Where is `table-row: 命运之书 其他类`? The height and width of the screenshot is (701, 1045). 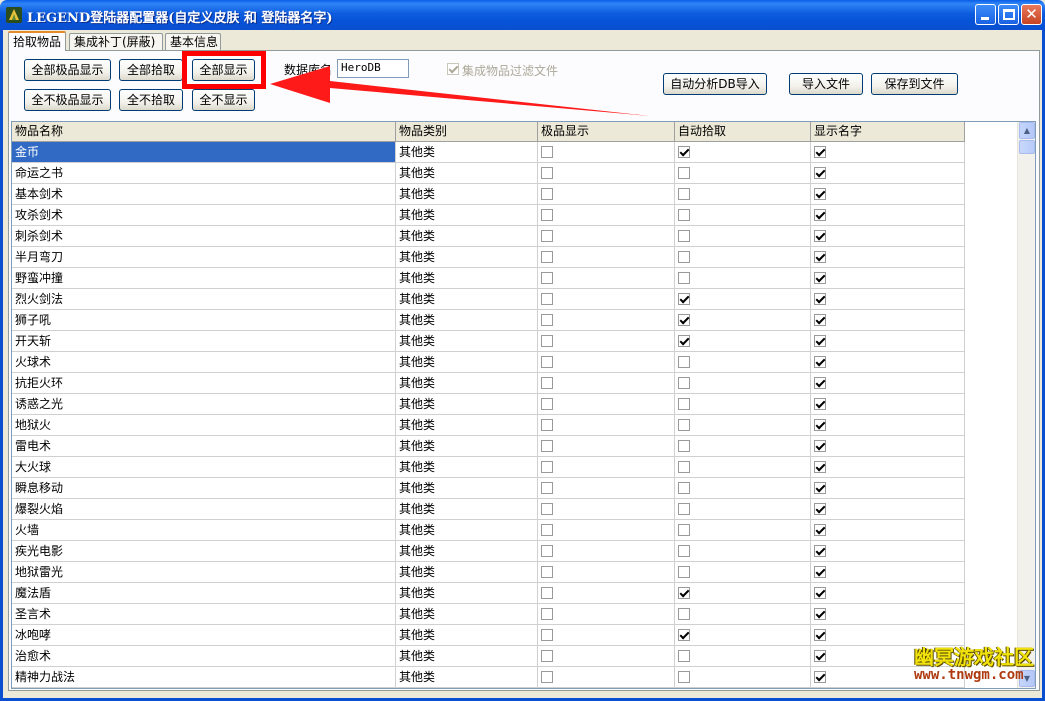
table-row: 命运之书 其他类 is located at coordinates (488, 173).